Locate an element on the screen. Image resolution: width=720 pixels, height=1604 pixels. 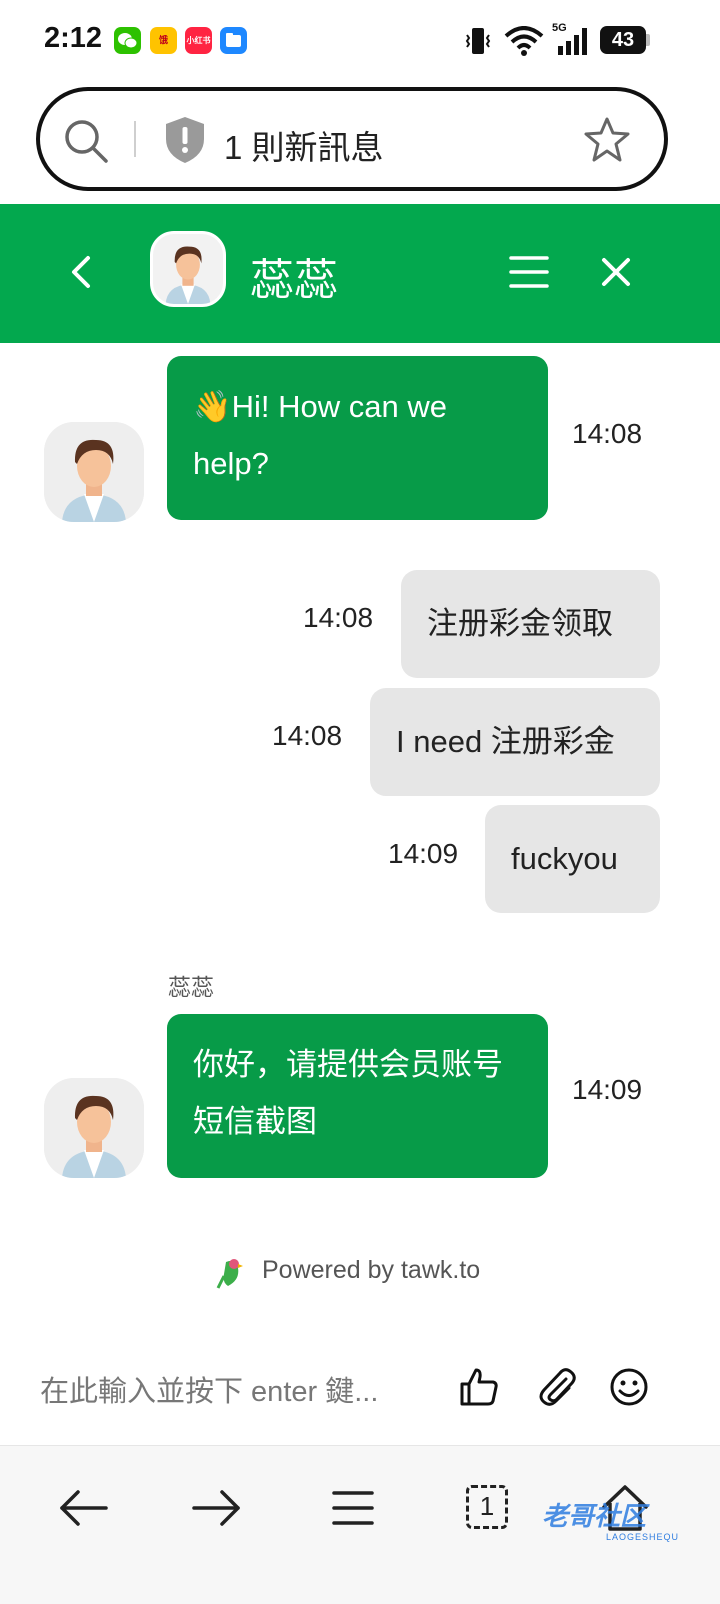
tabs-button: 1 is located at coordinates (487, 1508).